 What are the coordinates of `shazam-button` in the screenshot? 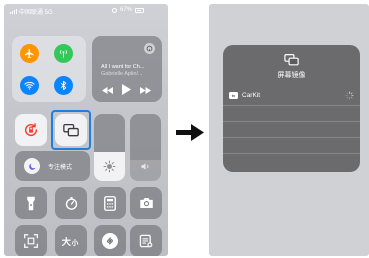 It's located at (110, 240).